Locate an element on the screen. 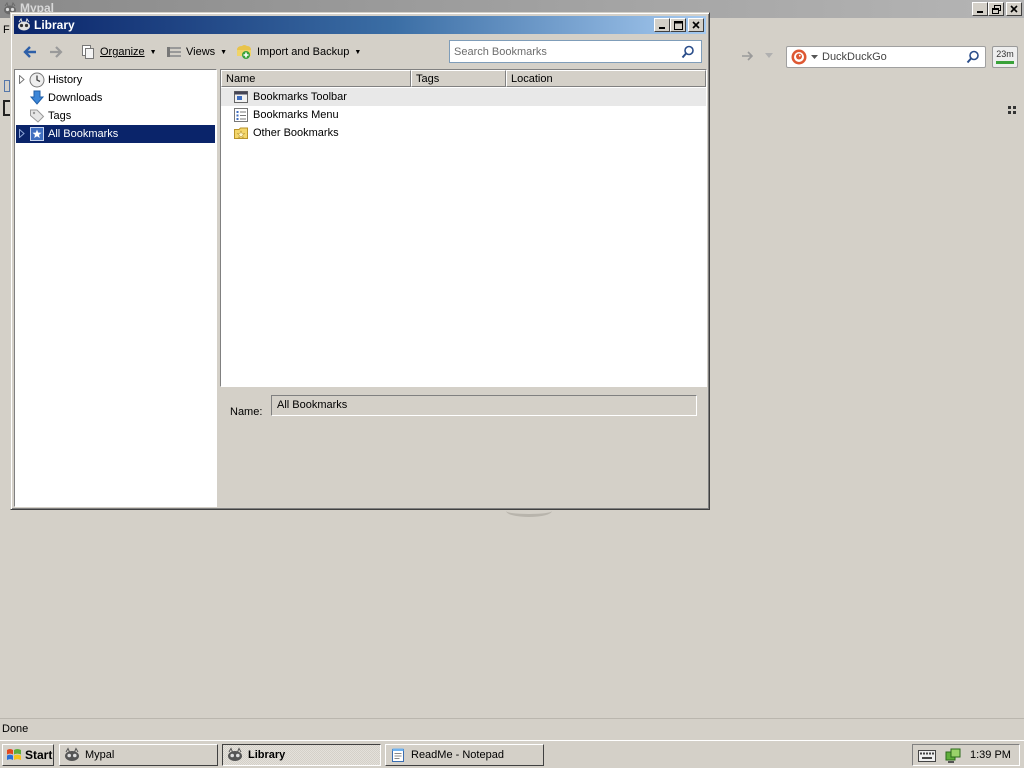  list-item-label: Bookmarks Menu is located at coordinates (296, 115).